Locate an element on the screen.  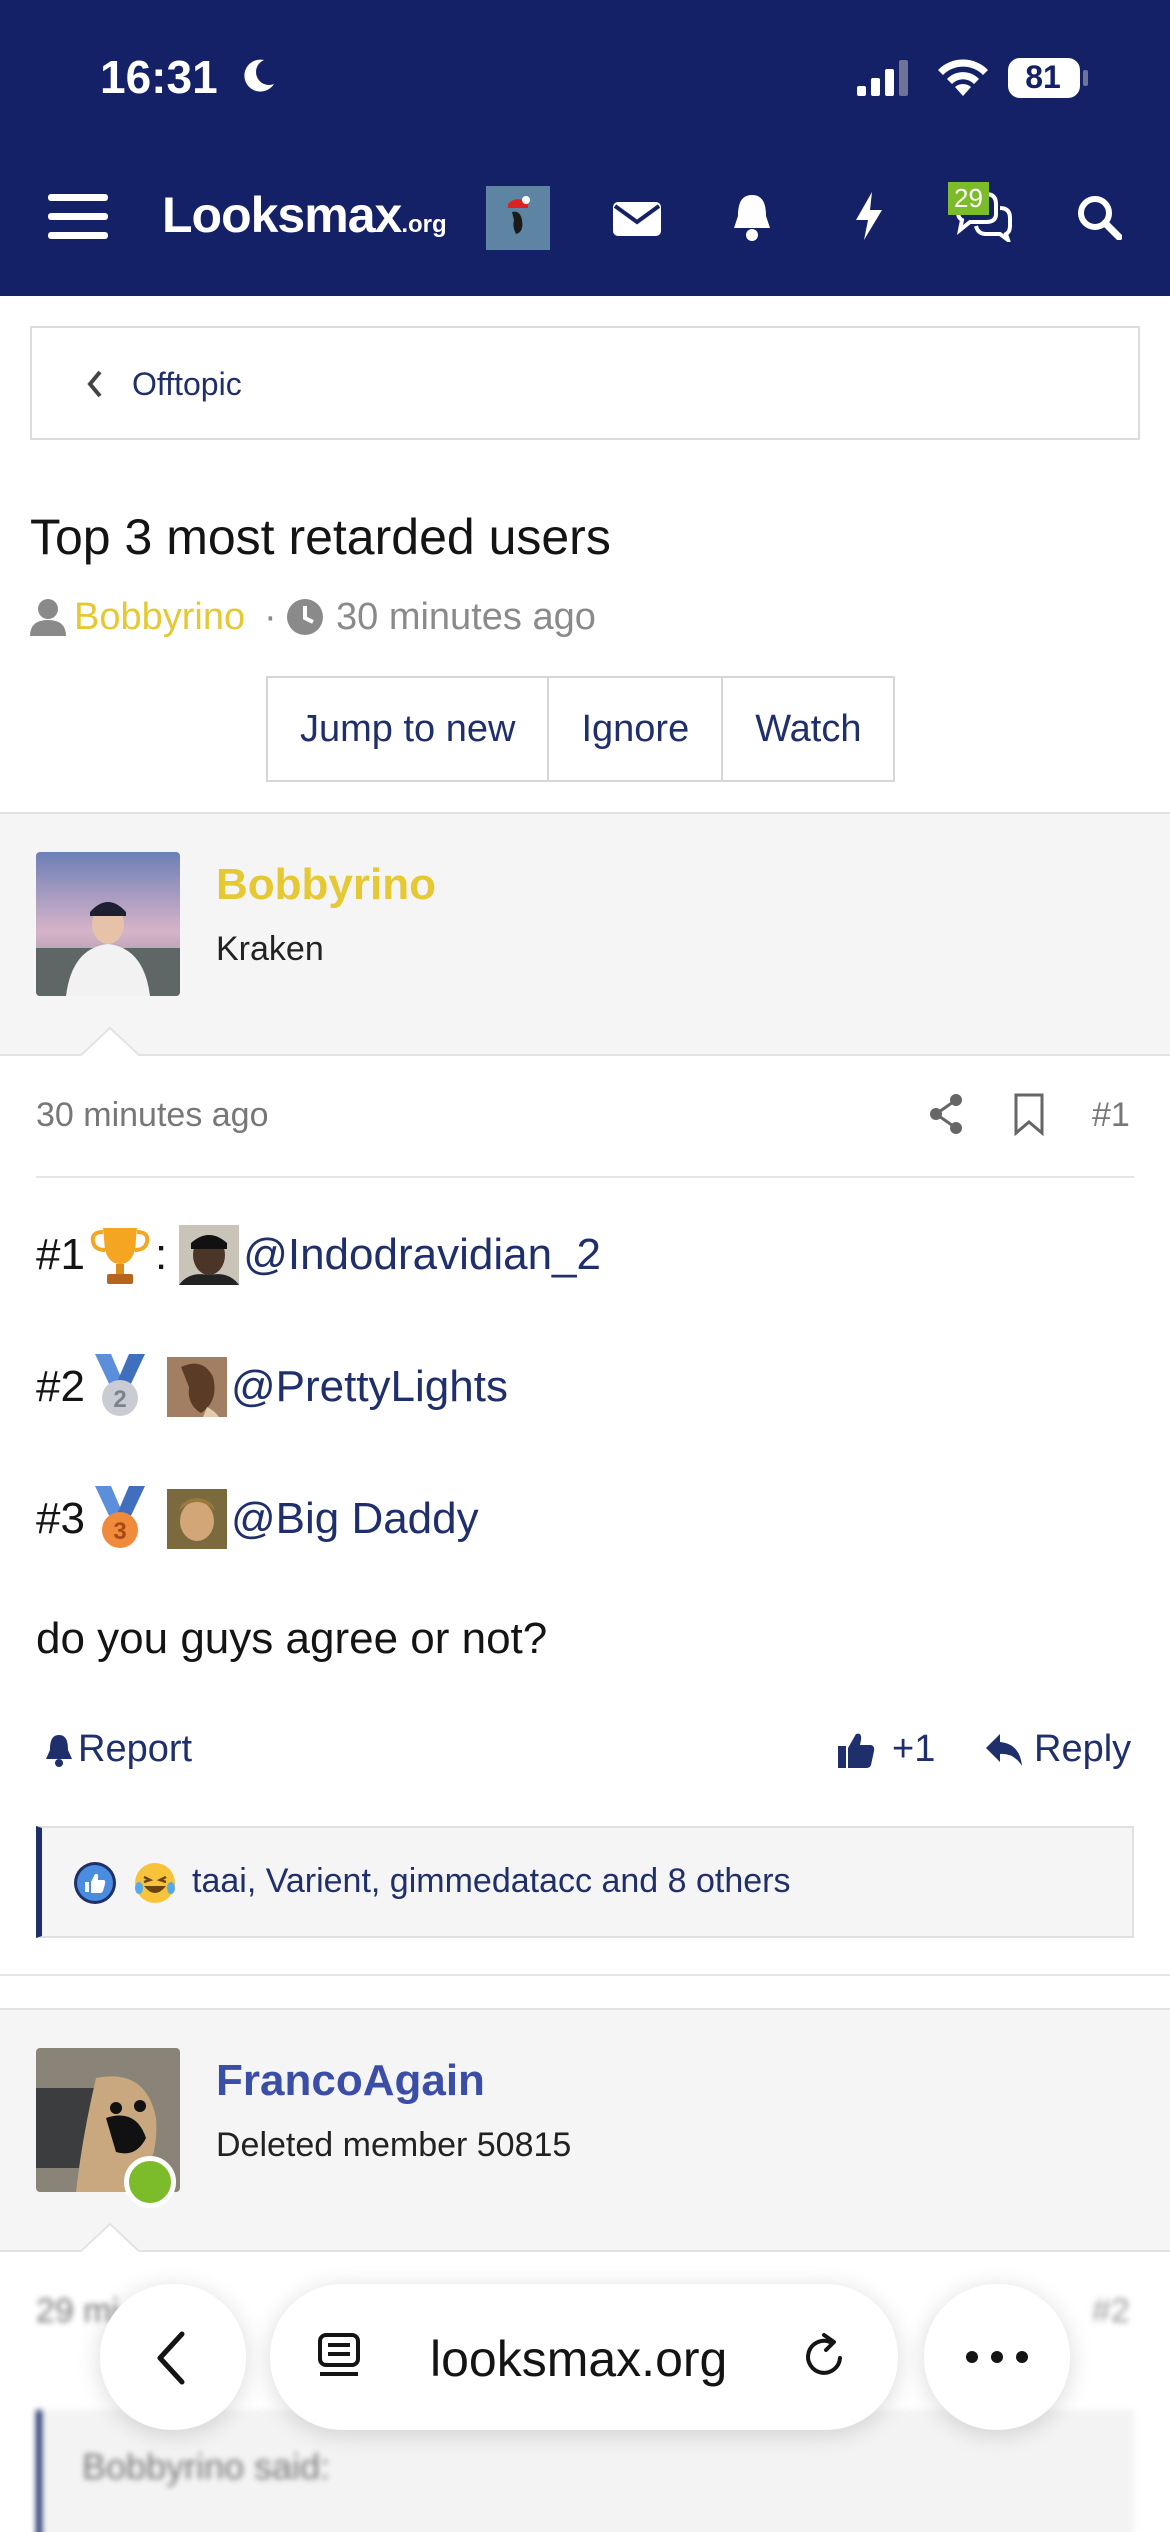
like-button: +1 is located at coordinates (885, 1749).